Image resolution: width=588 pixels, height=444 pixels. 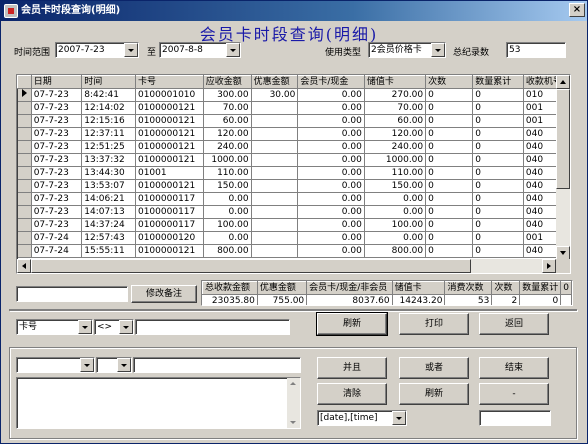 I want to click on table-cell: 150.00, so click(x=227, y=186).